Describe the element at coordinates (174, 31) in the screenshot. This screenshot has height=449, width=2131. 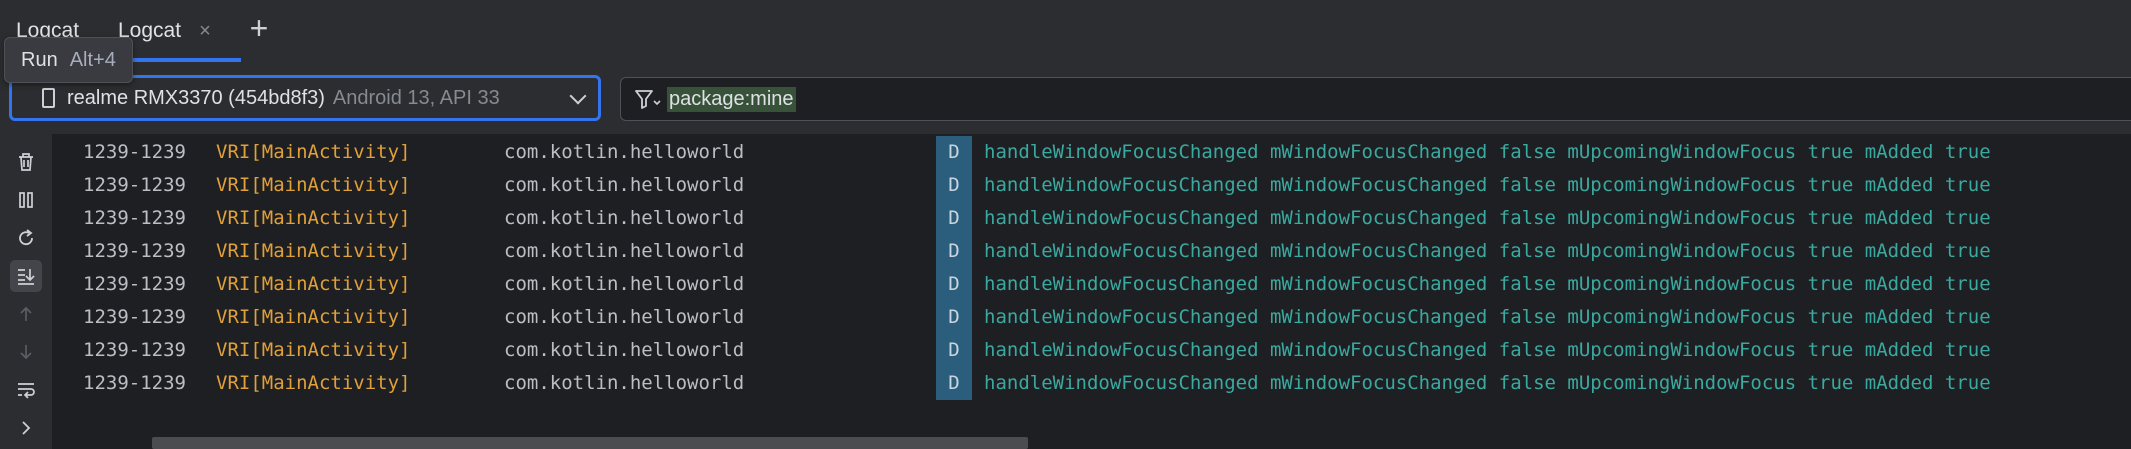
I see `tab-logcat-2: Logcat ×` at that location.